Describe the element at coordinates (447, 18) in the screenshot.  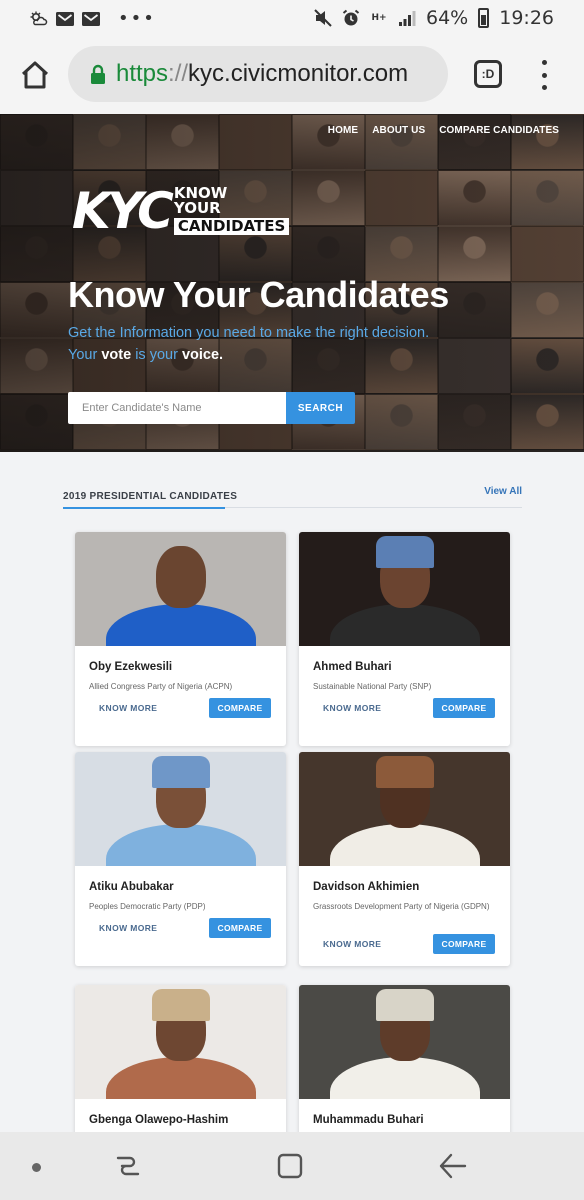
I see `battery-percent: 64%` at that location.